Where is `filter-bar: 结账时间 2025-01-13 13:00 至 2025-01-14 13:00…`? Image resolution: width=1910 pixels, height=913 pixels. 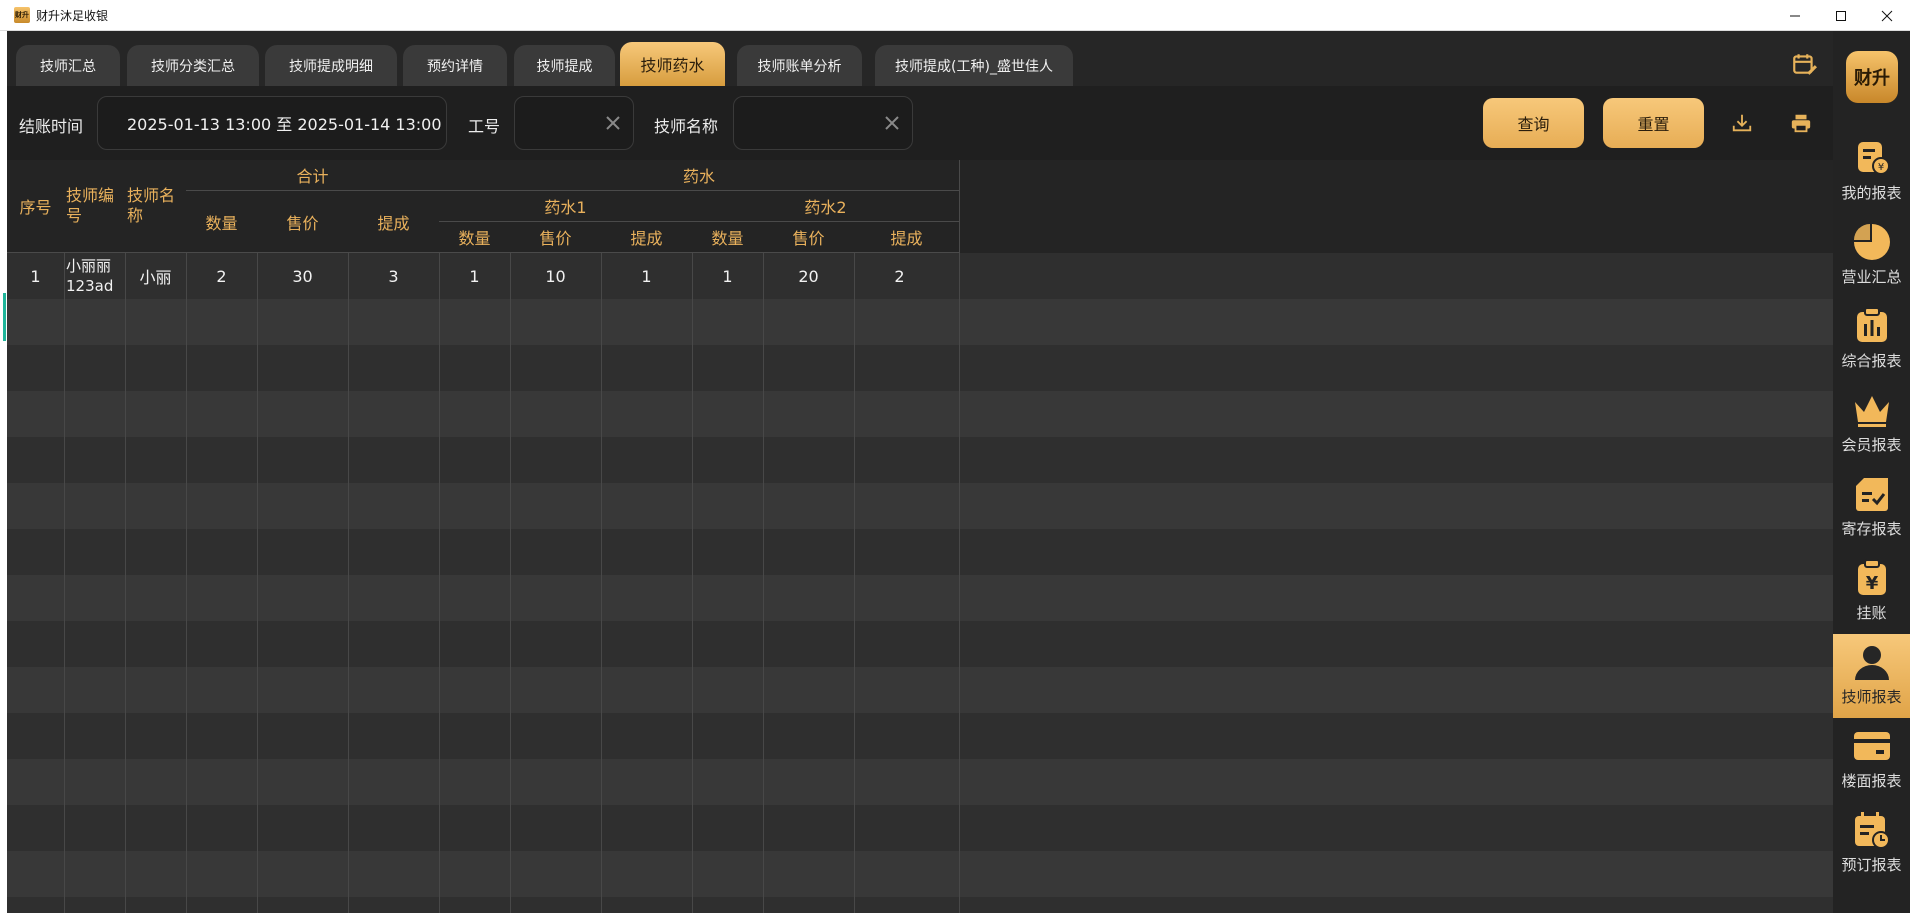 filter-bar: 结账时间 2025-01-13 13:00 至 2025-01-14 13:00… is located at coordinates (920, 123).